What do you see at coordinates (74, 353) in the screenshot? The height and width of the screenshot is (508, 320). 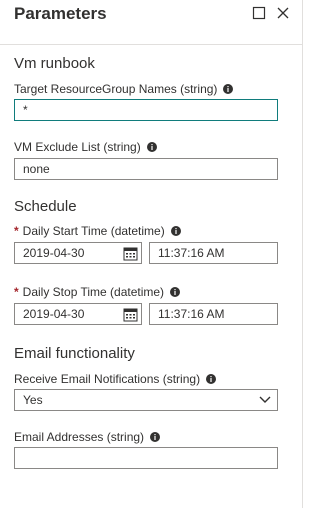 I see `section-email: Email functionality` at bounding box center [74, 353].